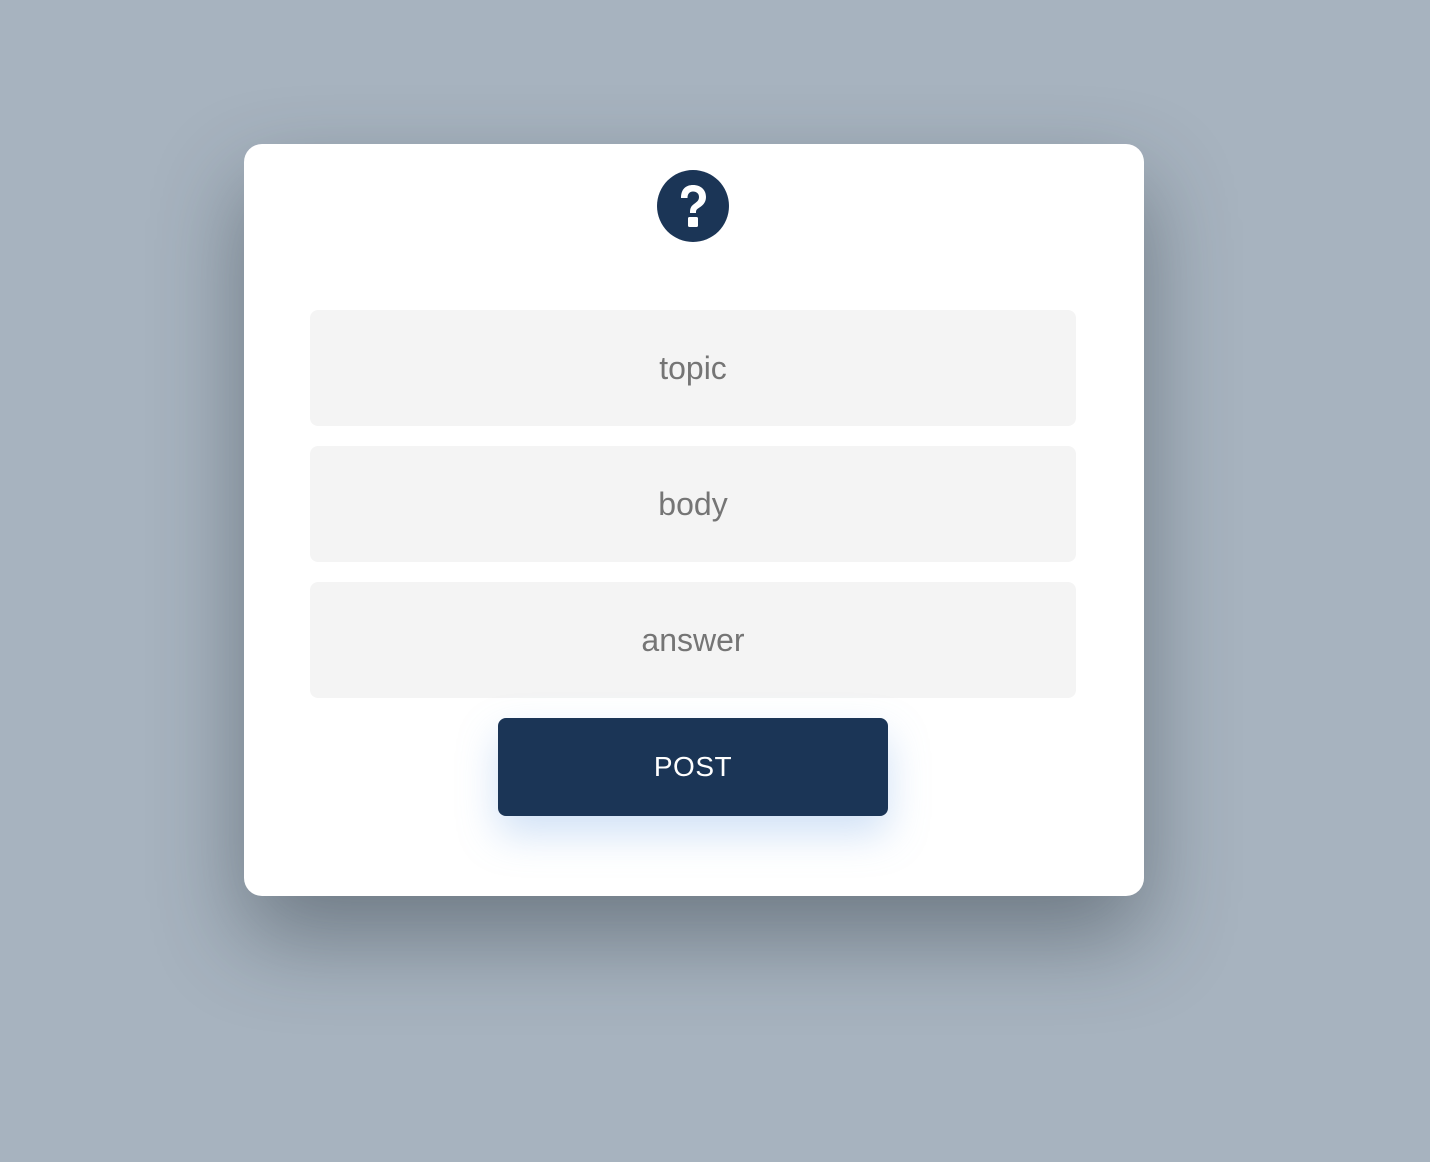 The width and height of the screenshot is (1430, 1162). I want to click on question-circle-icon, so click(693, 206).